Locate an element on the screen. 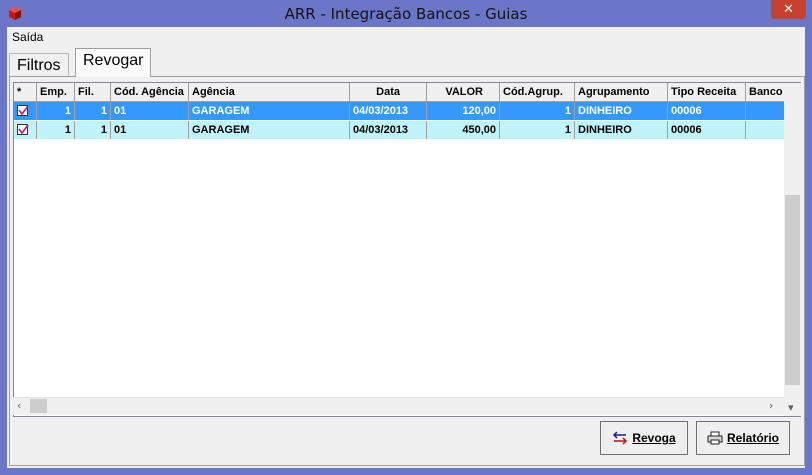  window-title: ARR - Integração Bancos - Guias is located at coordinates (406, 14).